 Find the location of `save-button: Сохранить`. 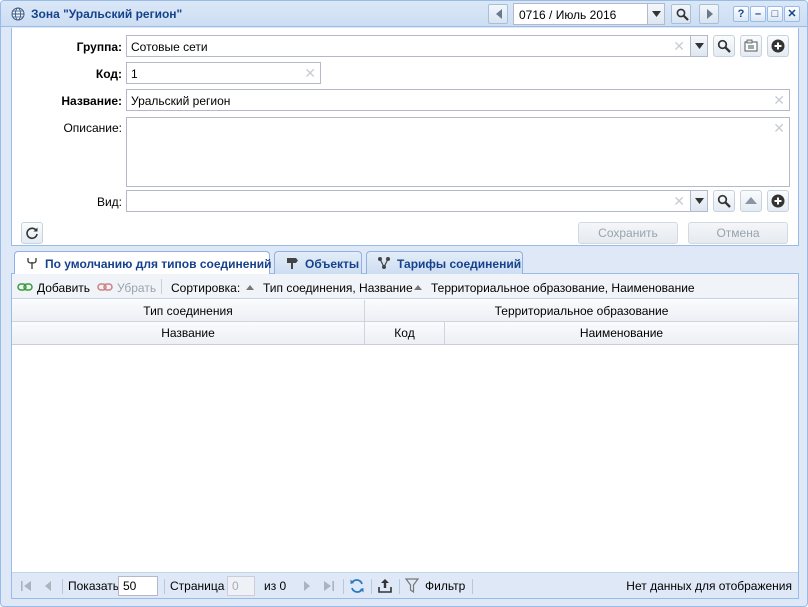

save-button: Сохранить is located at coordinates (628, 233).